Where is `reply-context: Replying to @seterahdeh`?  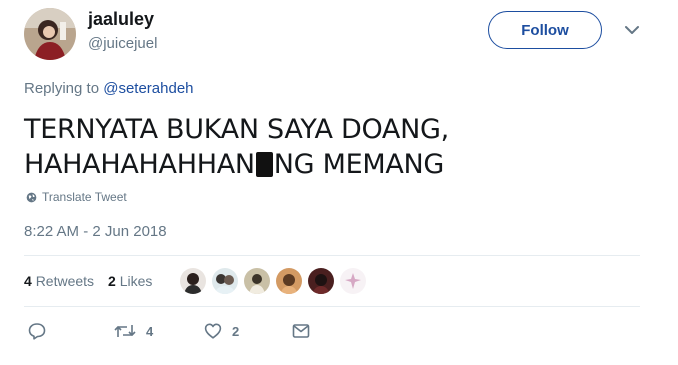
reply-context: Replying to @seterahdeh is located at coordinates (109, 88).